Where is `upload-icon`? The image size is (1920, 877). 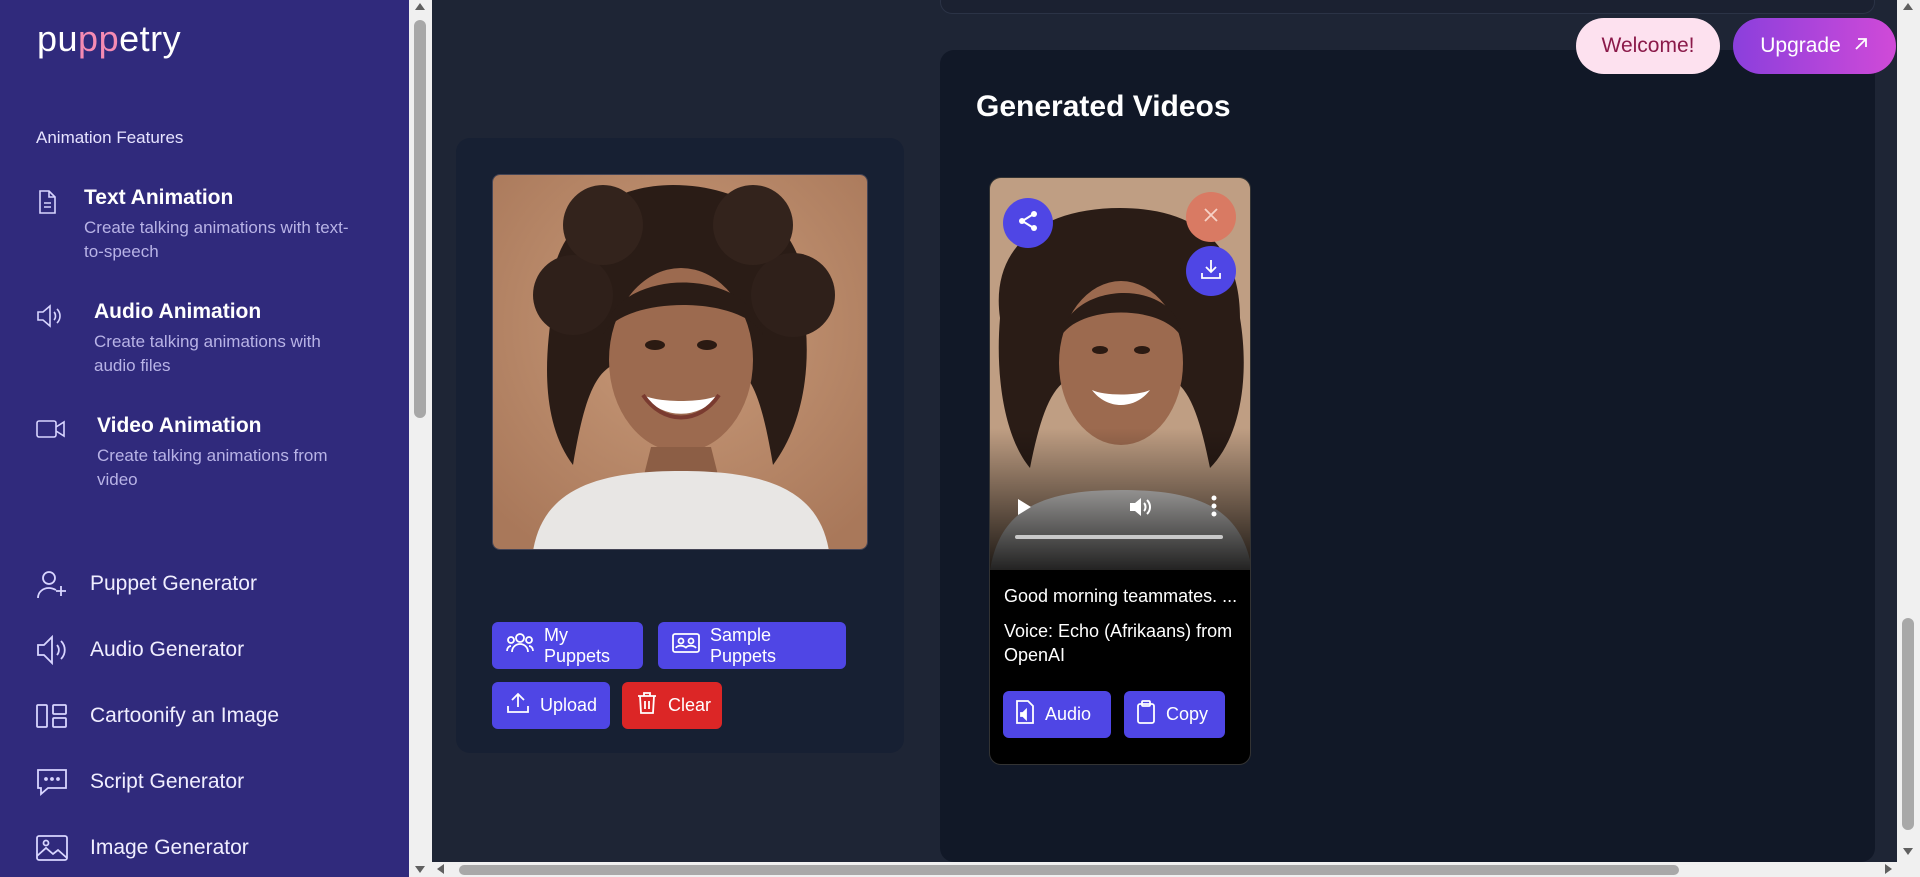 upload-icon is located at coordinates (518, 705).